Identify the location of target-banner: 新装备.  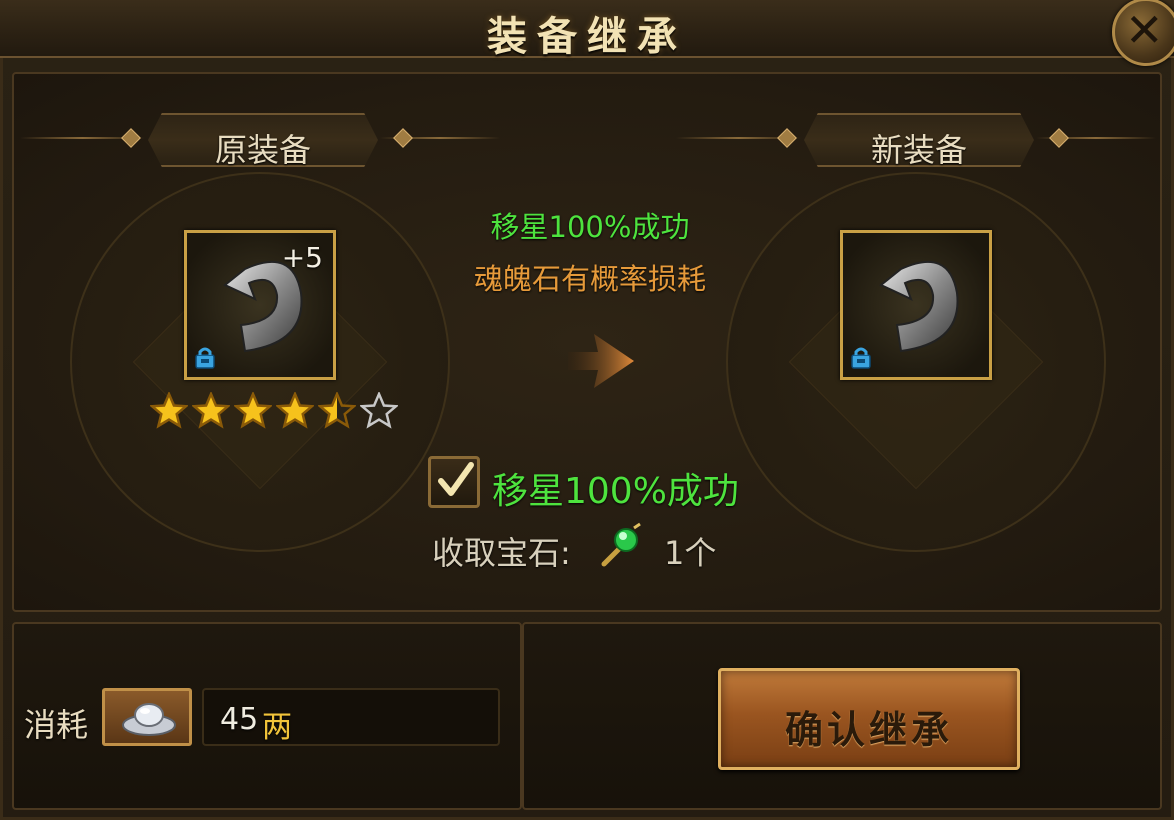
(919, 140).